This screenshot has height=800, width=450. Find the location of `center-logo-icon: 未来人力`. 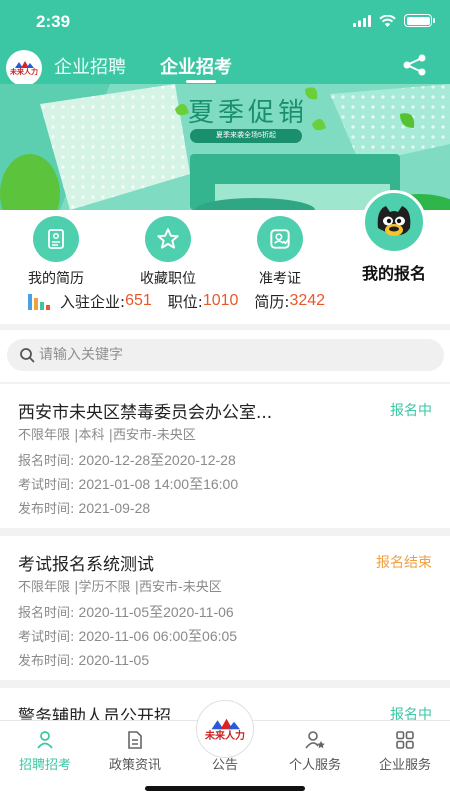

center-logo-icon: 未来人力 is located at coordinates (225, 729).